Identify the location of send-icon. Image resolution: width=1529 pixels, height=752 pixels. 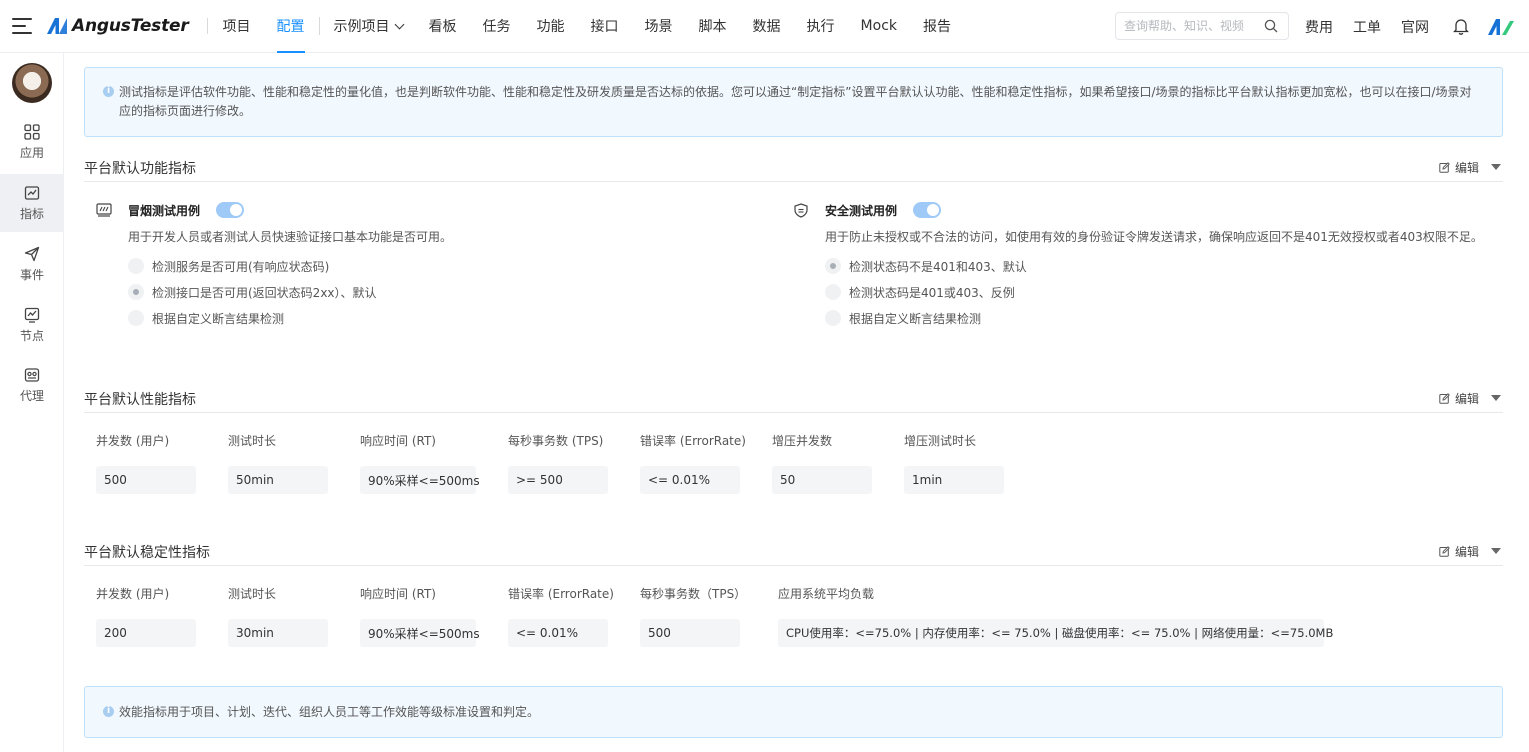
(32, 253).